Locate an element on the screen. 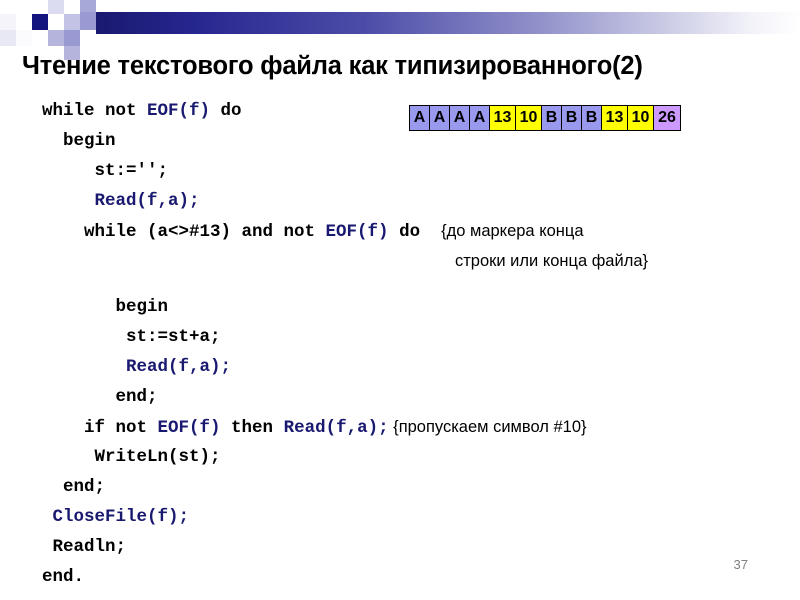  code-keyword: if not is located at coordinates (100, 428).